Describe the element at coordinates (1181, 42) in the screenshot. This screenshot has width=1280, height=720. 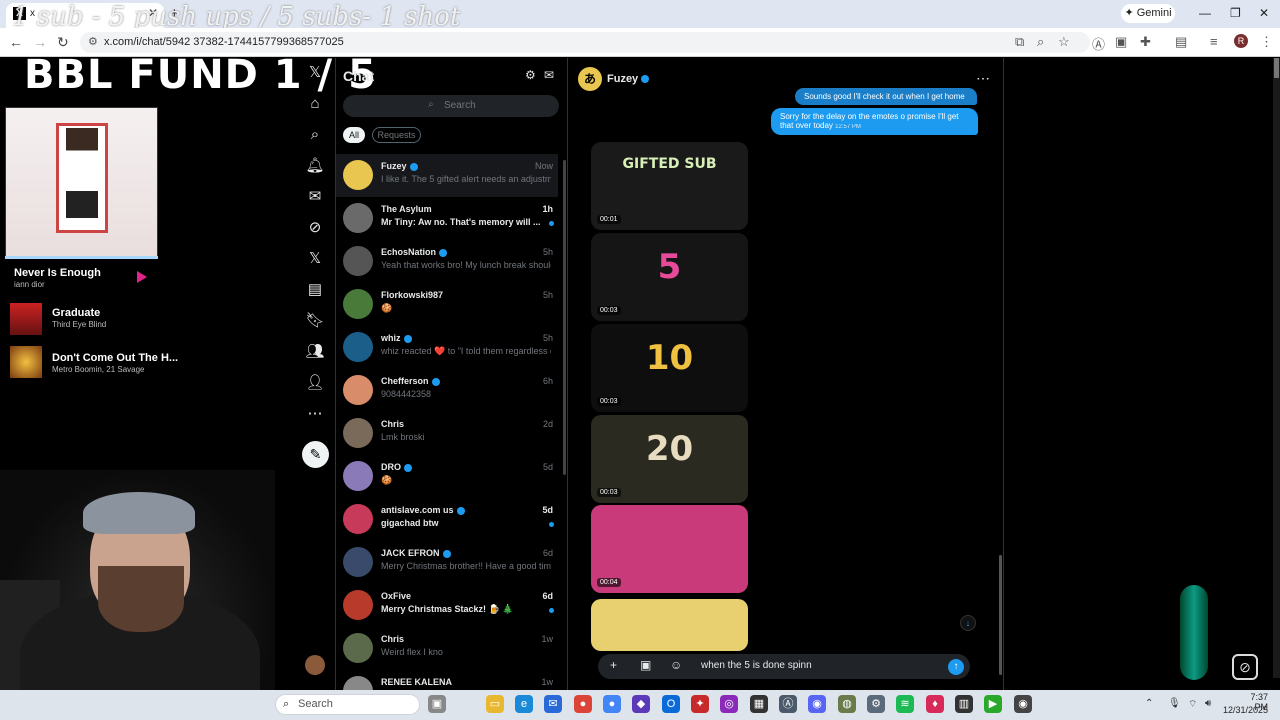
I see `sidebar-icon: ▤` at that location.